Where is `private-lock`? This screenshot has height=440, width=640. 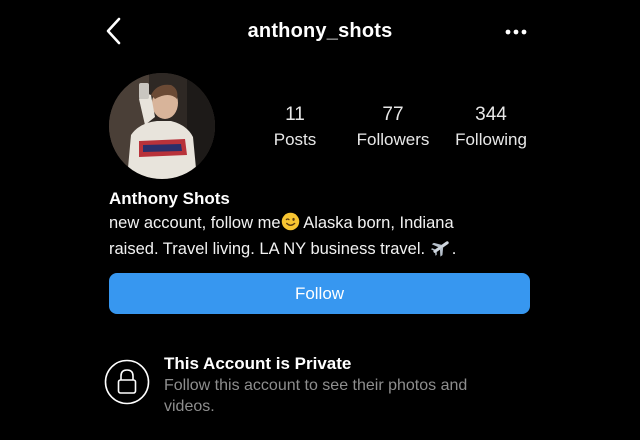
private-lock is located at coordinates (127, 382).